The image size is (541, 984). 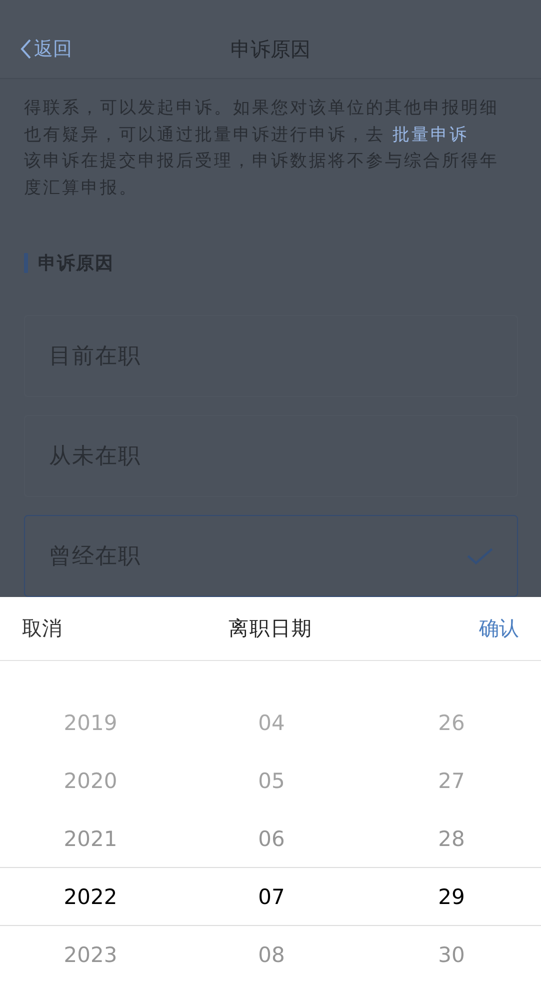 I want to click on picker-option: 29, so click(x=451, y=897).